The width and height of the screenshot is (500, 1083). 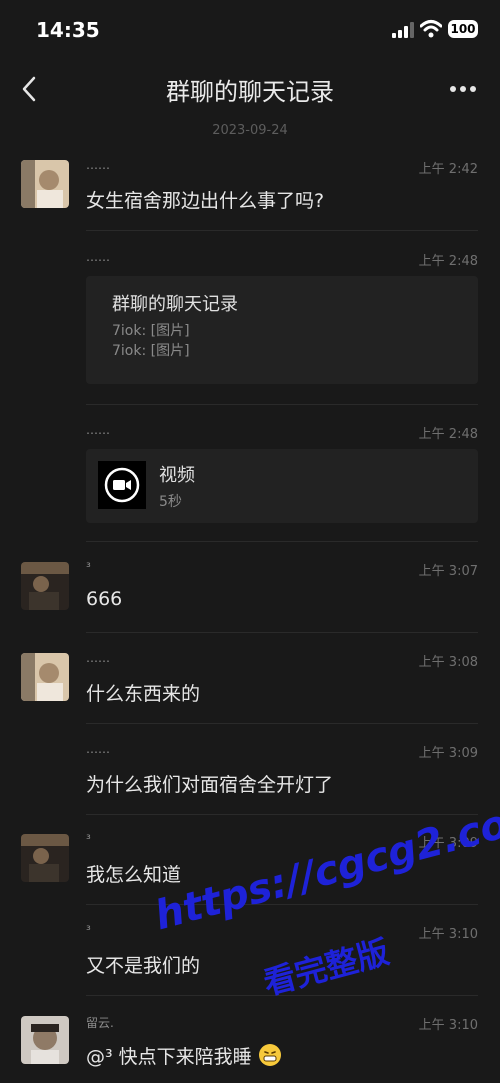 I want to click on sender-name: 留云., so click(x=100, y=1023).